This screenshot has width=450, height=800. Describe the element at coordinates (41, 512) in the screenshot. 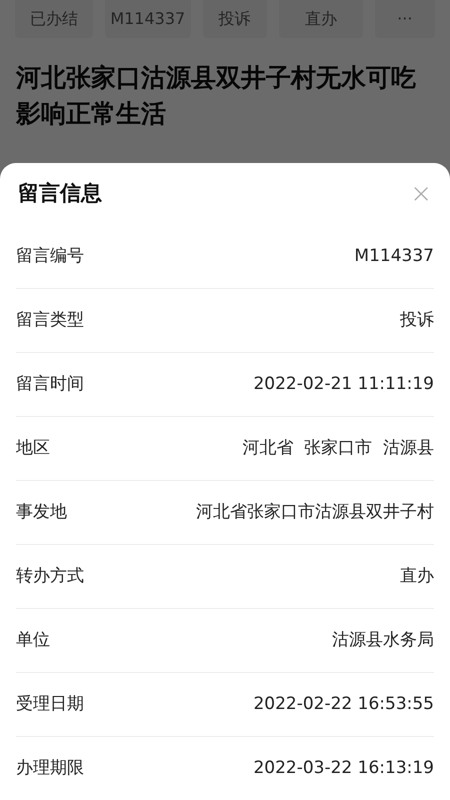

I see `field-label: 事发地` at that location.